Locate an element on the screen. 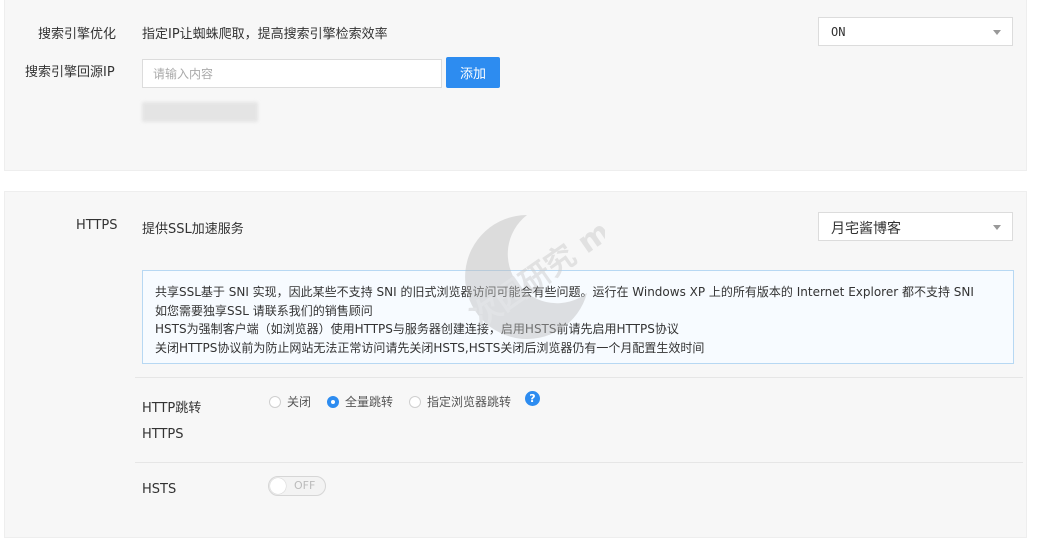 The height and width of the screenshot is (551, 1039). http-redirect-label-2: HTTPS is located at coordinates (163, 434).